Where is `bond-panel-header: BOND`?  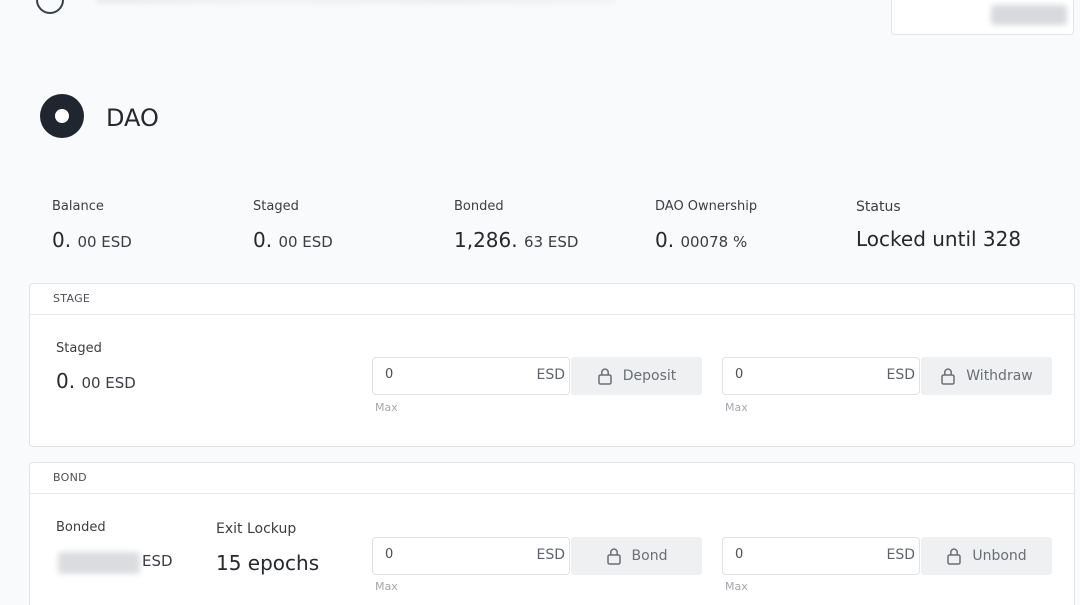
bond-panel-header: BOND is located at coordinates (552, 478).